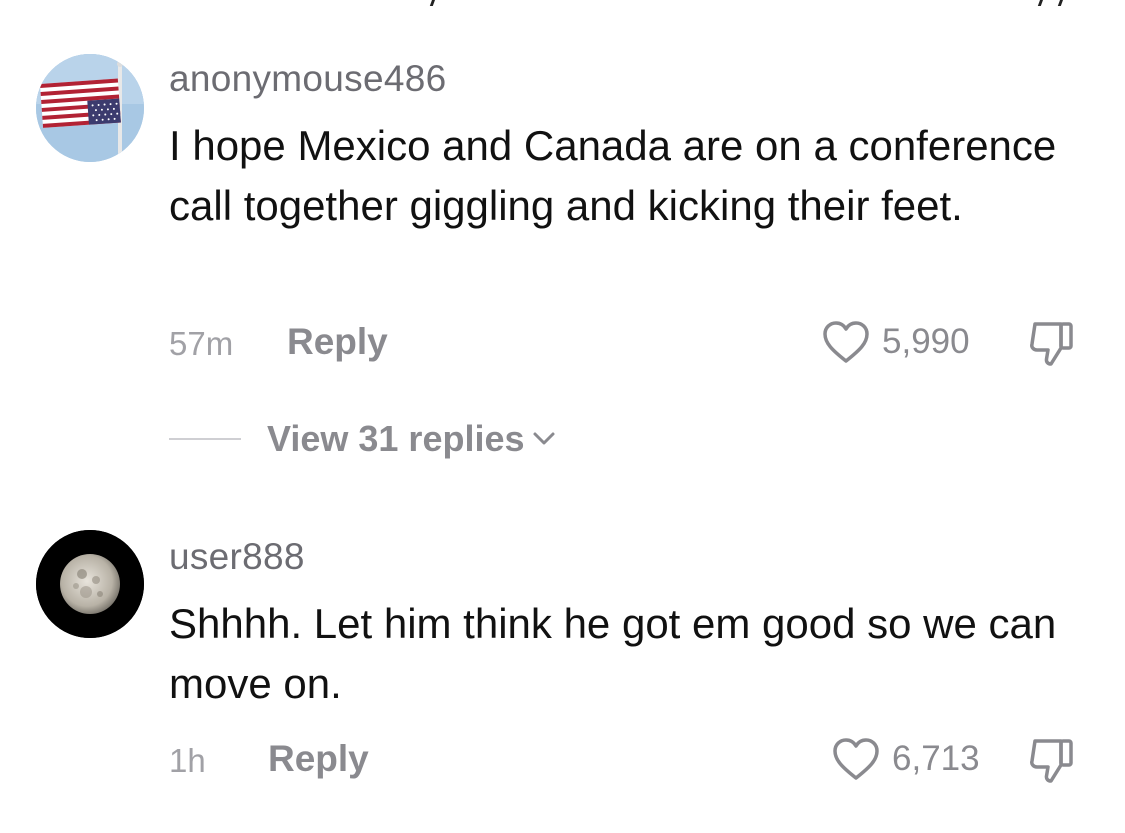  I want to click on comment-username: anonymouse486, so click(308, 79).